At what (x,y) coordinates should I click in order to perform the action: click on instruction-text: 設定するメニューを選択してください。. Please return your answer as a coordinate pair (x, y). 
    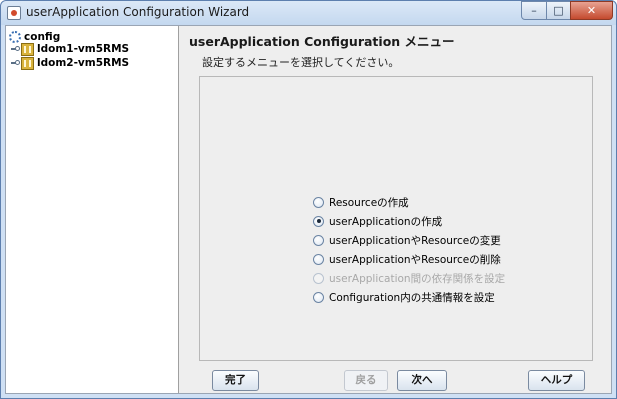
    Looking at the image, I should click on (301, 62).